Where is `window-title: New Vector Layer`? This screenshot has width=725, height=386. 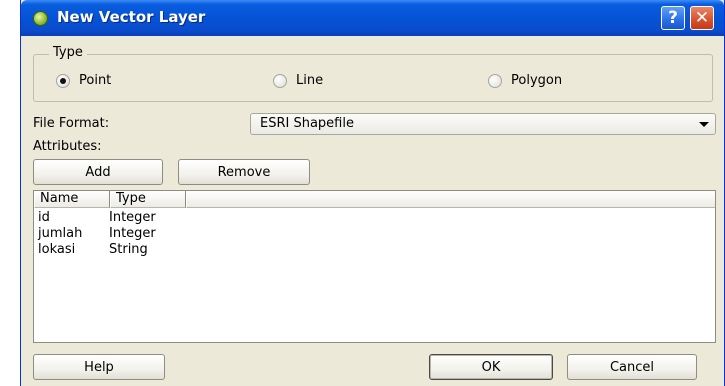 window-title: New Vector Layer is located at coordinates (131, 17).